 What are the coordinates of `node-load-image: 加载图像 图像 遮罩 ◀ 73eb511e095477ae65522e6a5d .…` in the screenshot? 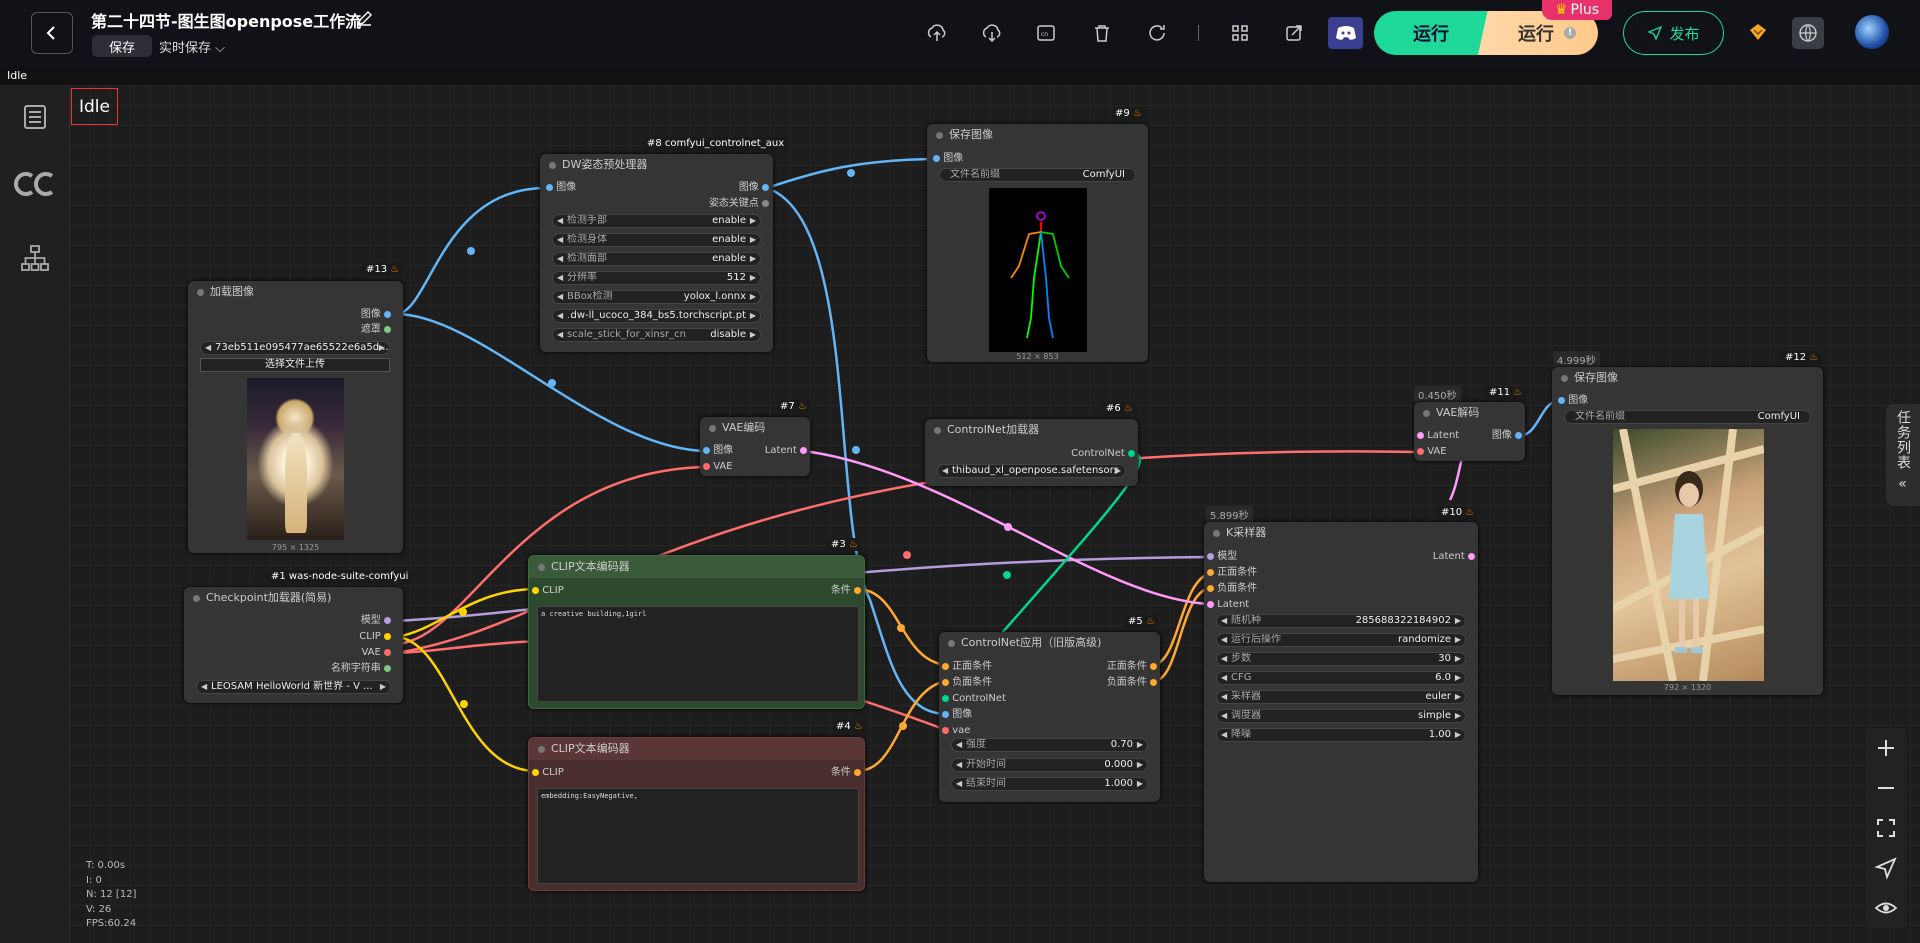 It's located at (295, 417).